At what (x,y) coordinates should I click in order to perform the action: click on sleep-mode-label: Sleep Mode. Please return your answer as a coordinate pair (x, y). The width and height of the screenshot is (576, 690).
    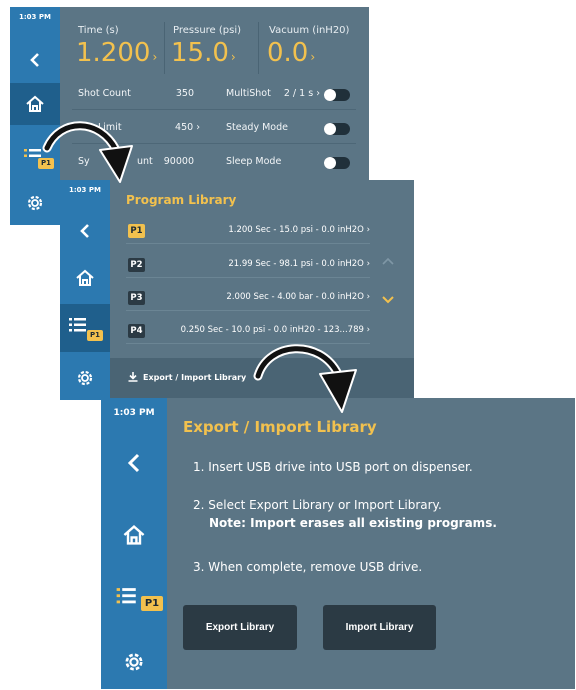
    Looking at the image, I should click on (254, 161).